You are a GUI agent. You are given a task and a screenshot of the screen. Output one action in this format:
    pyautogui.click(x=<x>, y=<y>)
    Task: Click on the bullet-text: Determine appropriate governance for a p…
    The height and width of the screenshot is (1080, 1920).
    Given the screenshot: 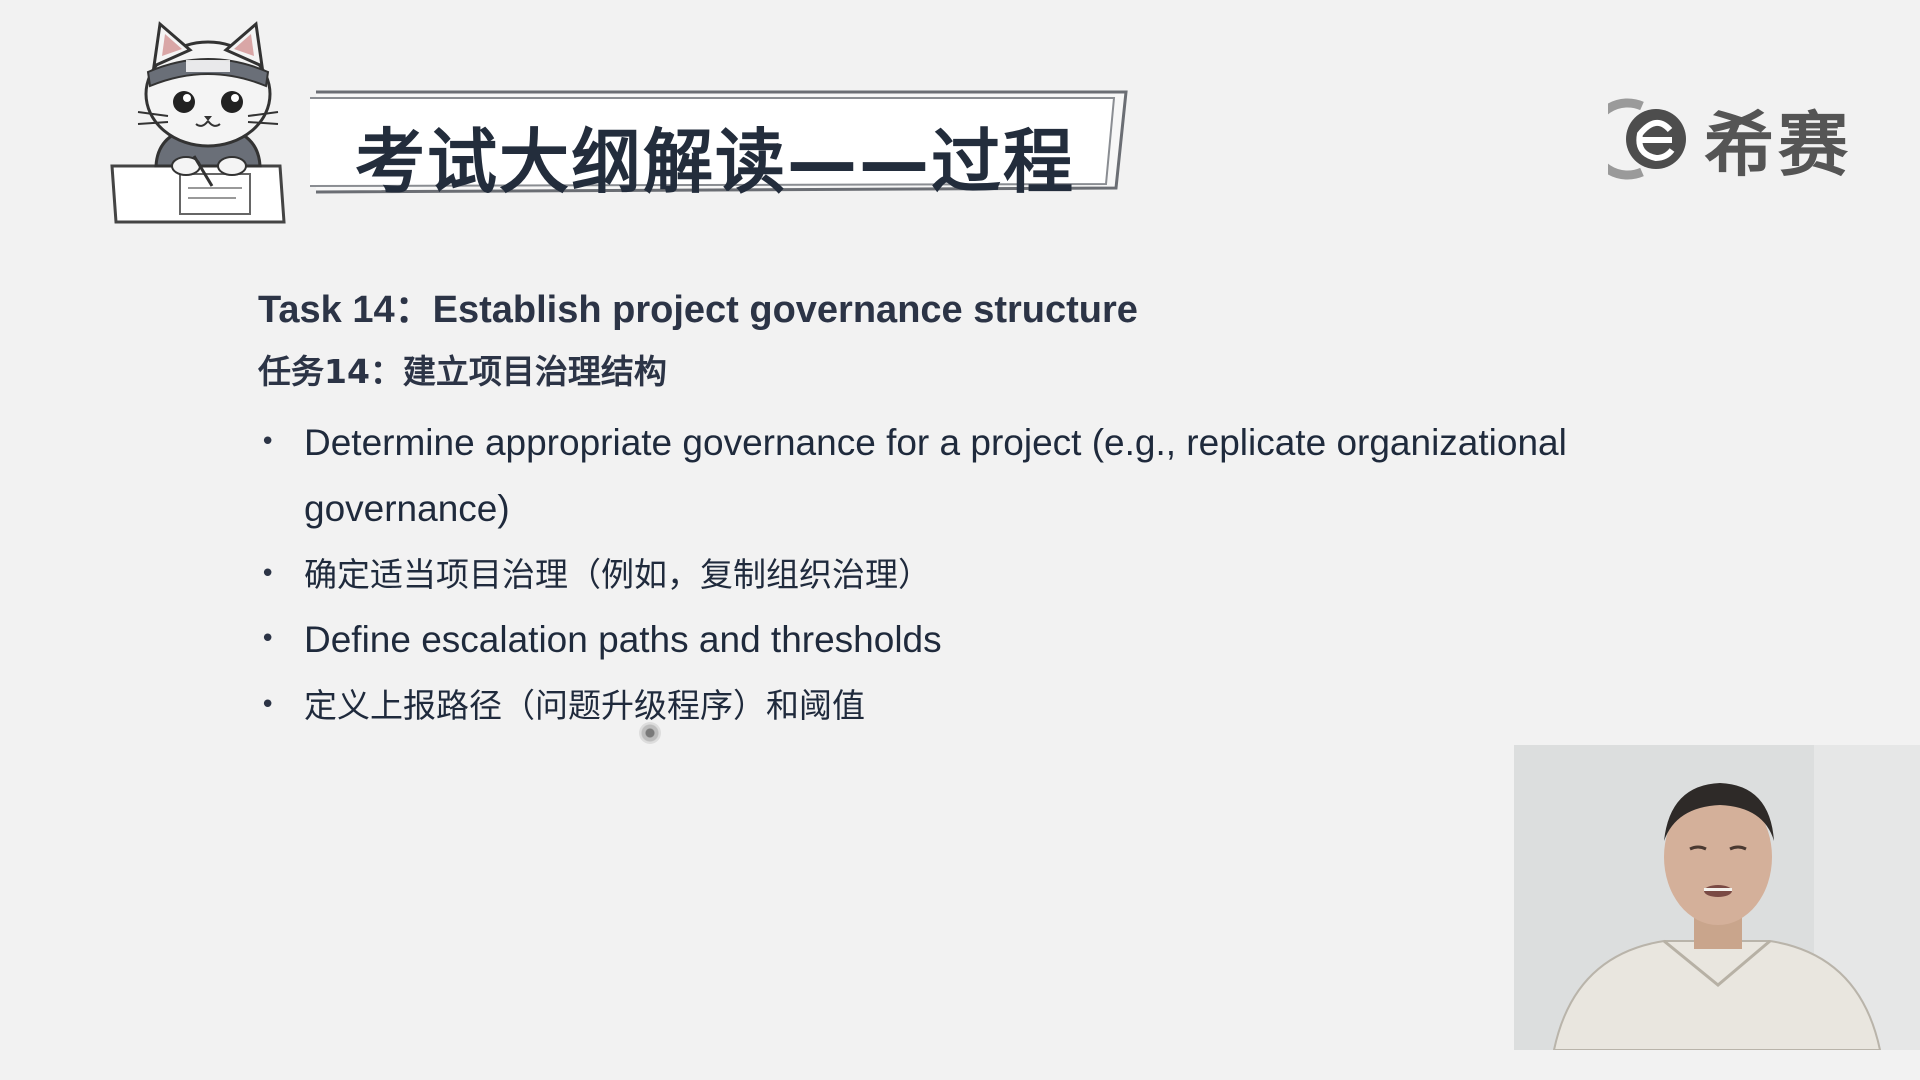 What is the action you would take?
    pyautogui.click(x=935, y=475)
    